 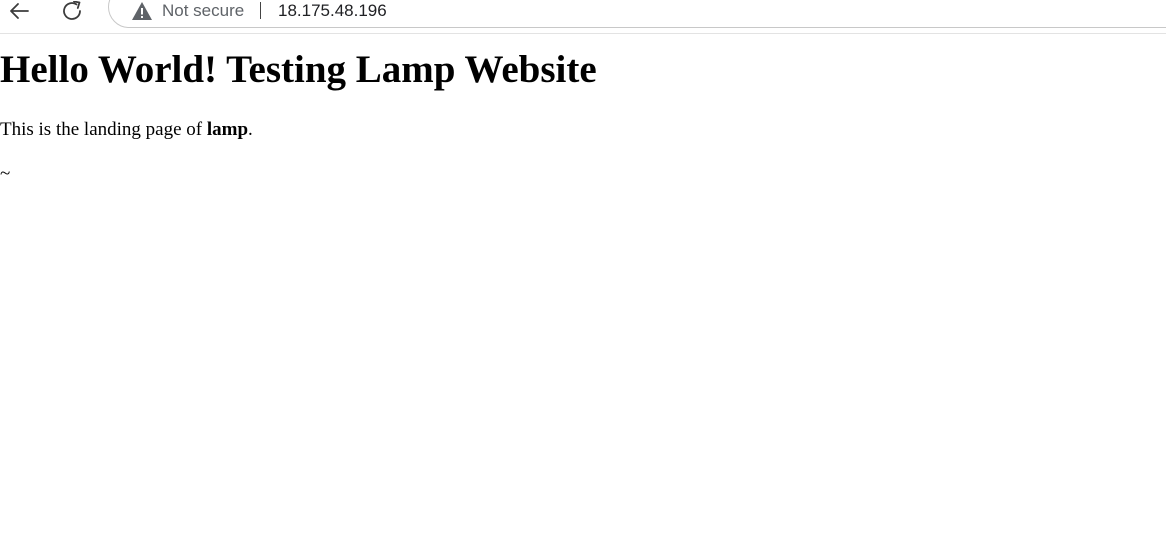 I want to click on address-divider, so click(x=260, y=10).